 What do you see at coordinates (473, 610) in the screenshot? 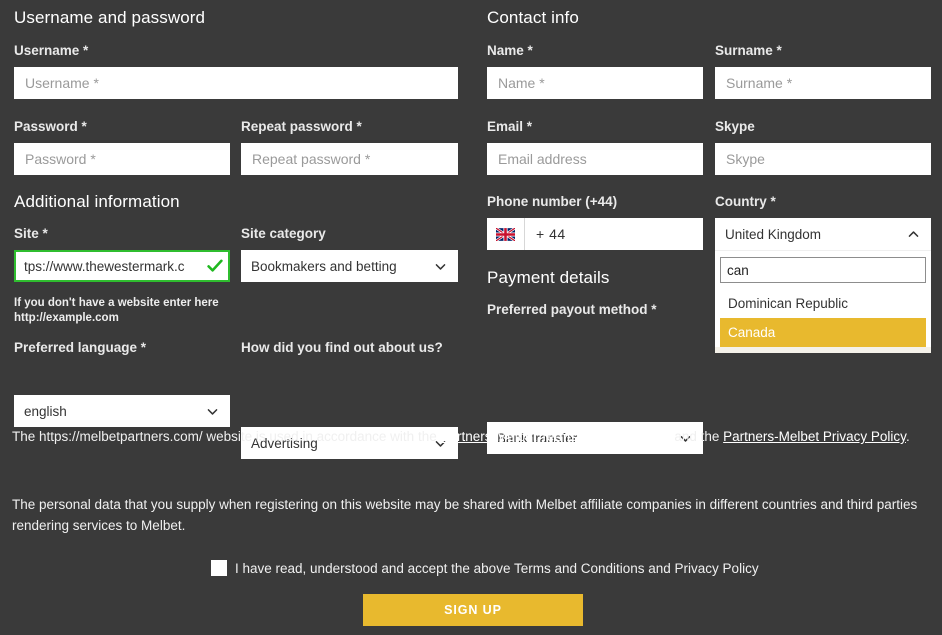
I see `sign-up-button: SIGN UP` at bounding box center [473, 610].